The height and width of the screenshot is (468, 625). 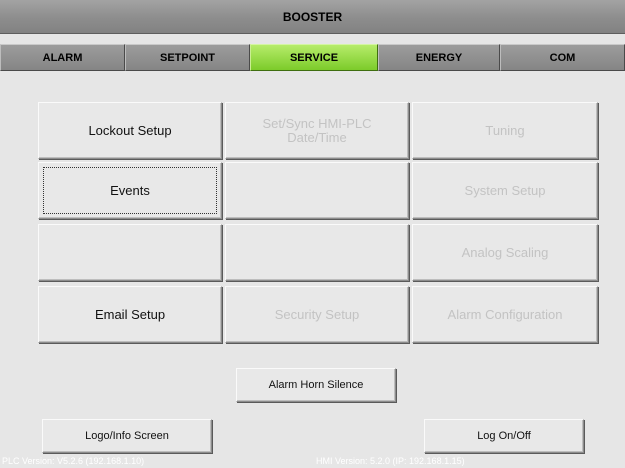 I want to click on set-sync-label-line2: Date/Time, so click(x=317, y=137).